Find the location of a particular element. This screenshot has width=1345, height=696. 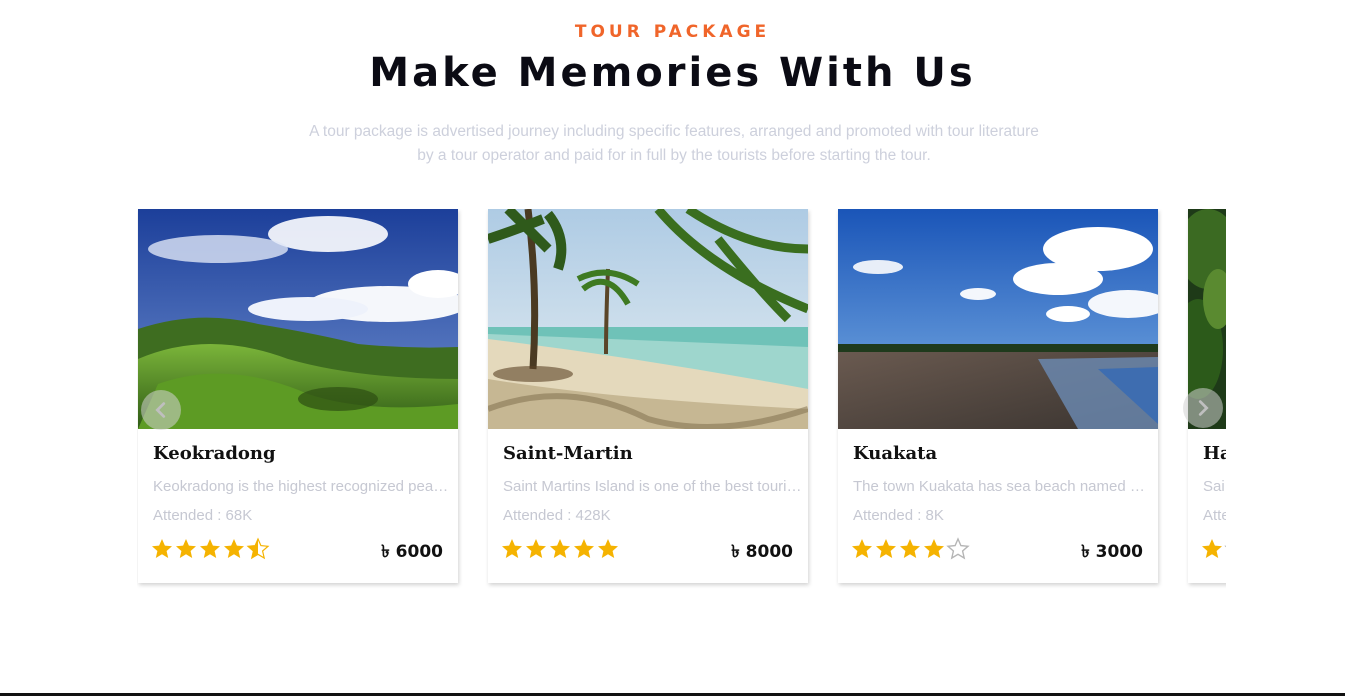

carousel-prev-button is located at coordinates (161, 410).